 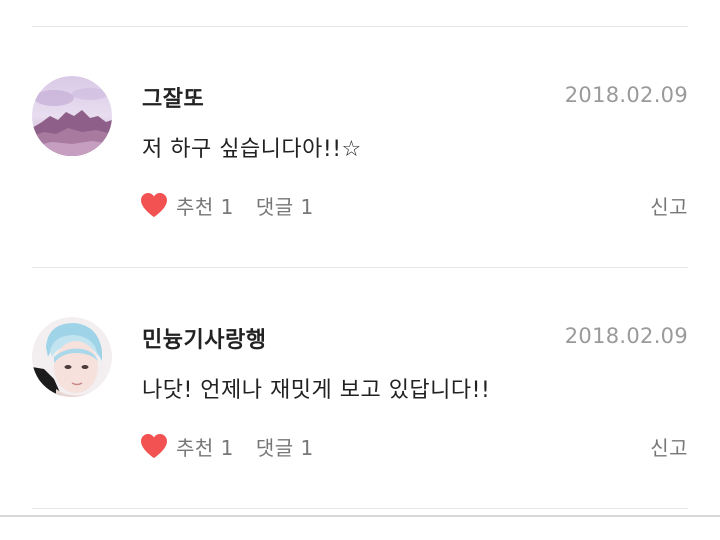 I want to click on person-portrait-icon, so click(x=72, y=357).